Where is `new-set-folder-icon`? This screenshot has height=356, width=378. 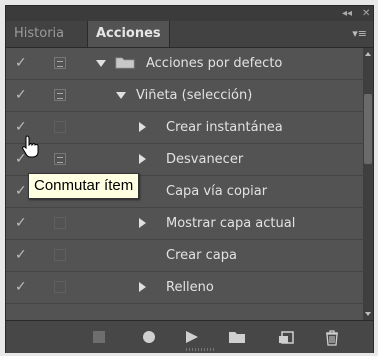 new-set-folder-icon is located at coordinates (237, 337).